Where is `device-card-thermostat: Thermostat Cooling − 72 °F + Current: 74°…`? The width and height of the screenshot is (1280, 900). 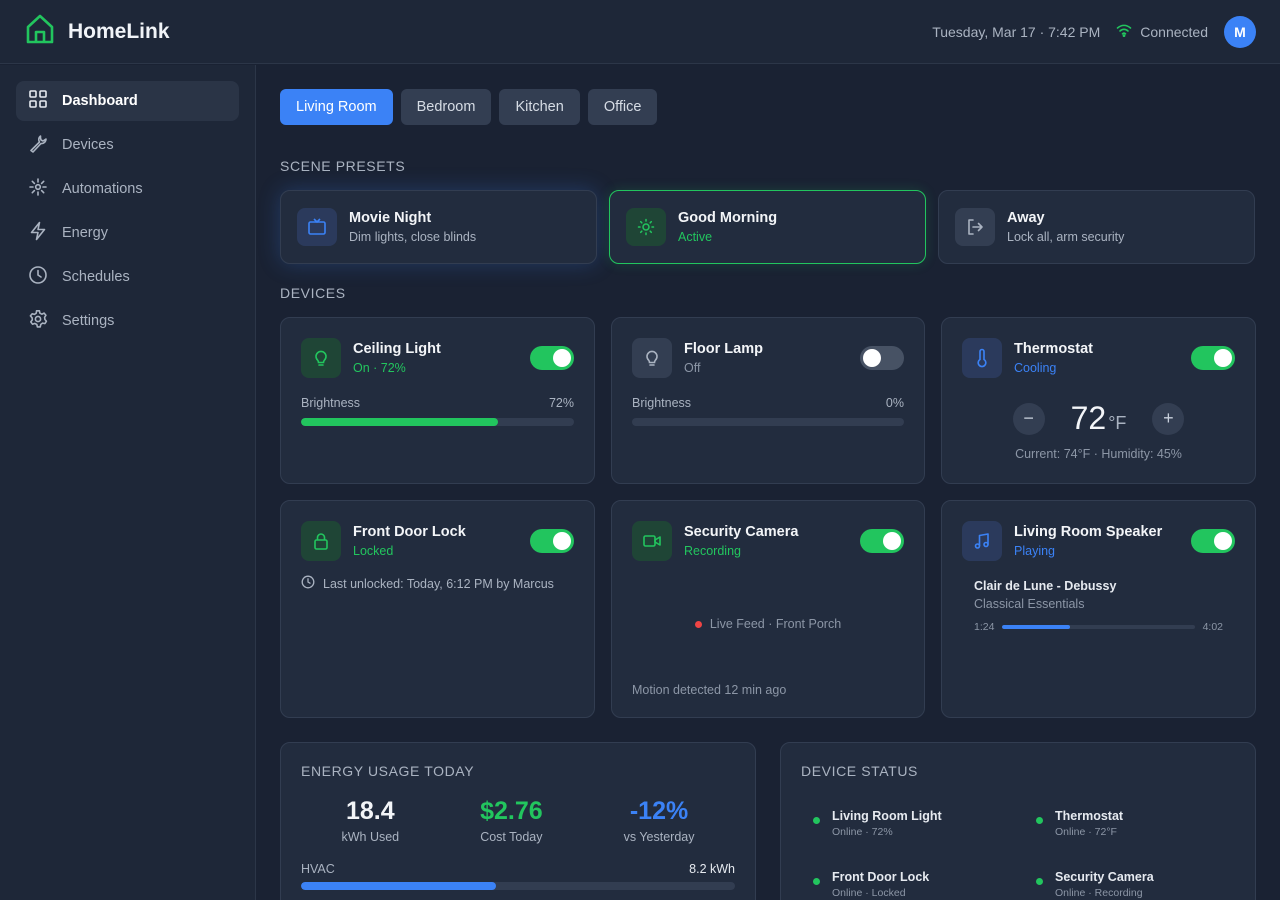 device-card-thermostat: Thermostat Cooling − 72 °F + Current: 74°… is located at coordinates (1098, 400).